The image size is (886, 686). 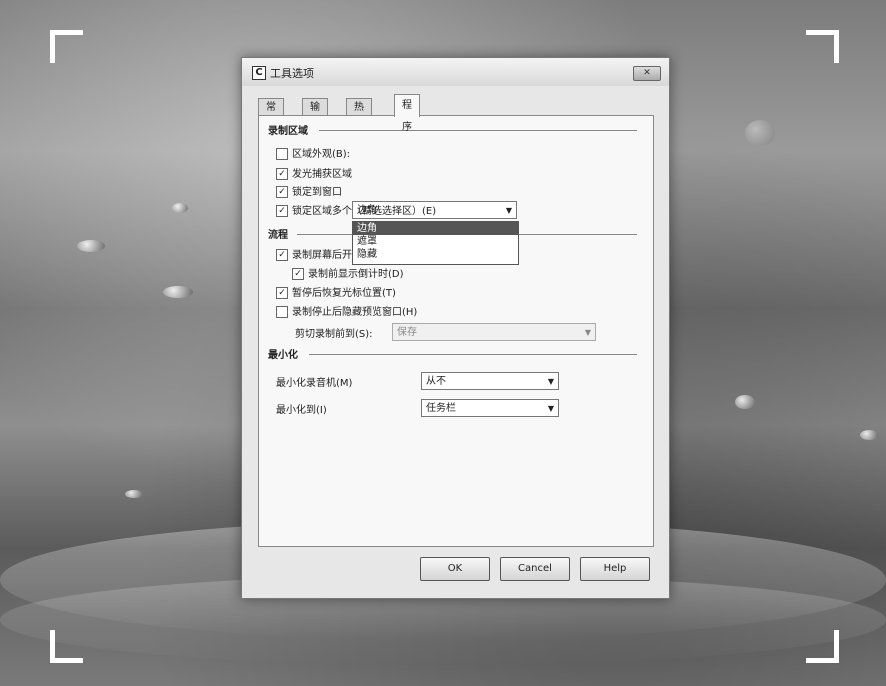 I want to click on save-to-value: 保存, so click(x=407, y=332).